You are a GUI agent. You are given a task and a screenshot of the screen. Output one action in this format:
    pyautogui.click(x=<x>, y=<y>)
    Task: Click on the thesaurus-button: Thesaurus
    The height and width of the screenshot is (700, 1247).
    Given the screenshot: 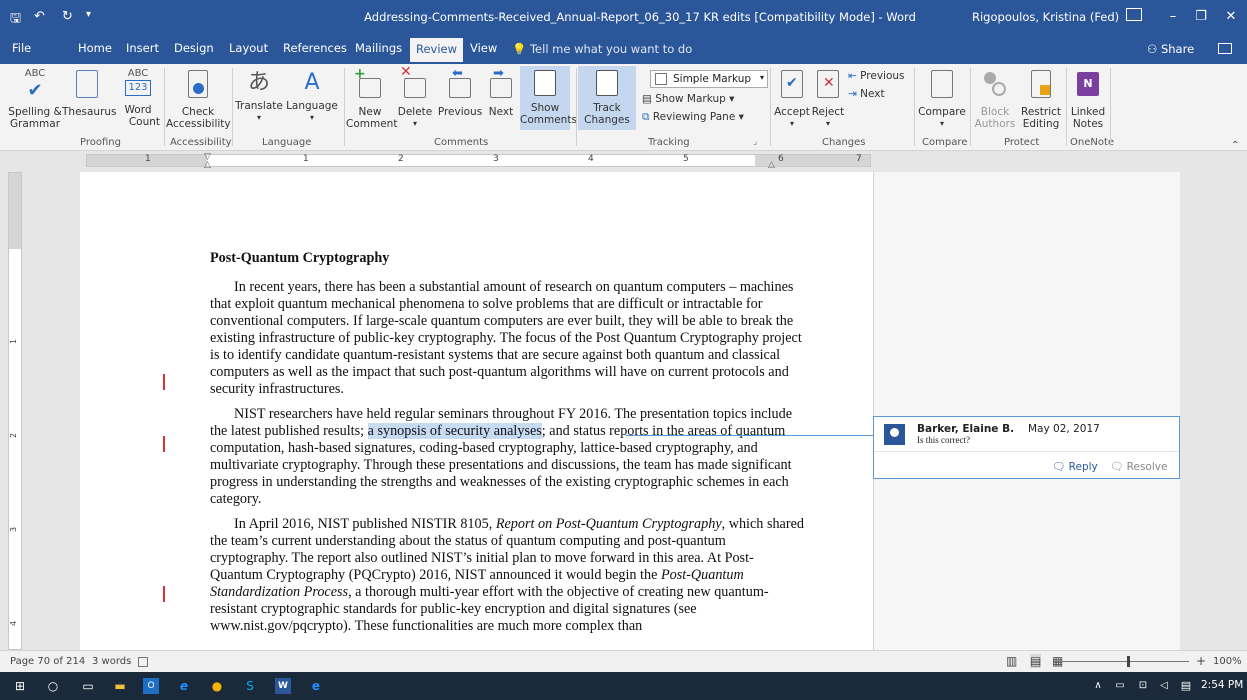 What is the action you would take?
    pyautogui.click(x=89, y=93)
    